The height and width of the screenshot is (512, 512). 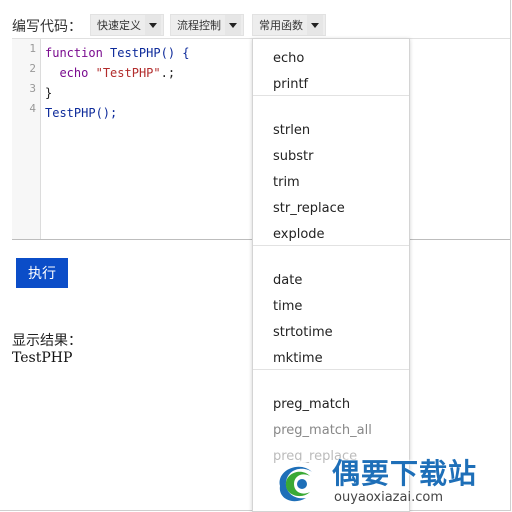 I want to click on menu-item-substr: substr, so click(x=293, y=157).